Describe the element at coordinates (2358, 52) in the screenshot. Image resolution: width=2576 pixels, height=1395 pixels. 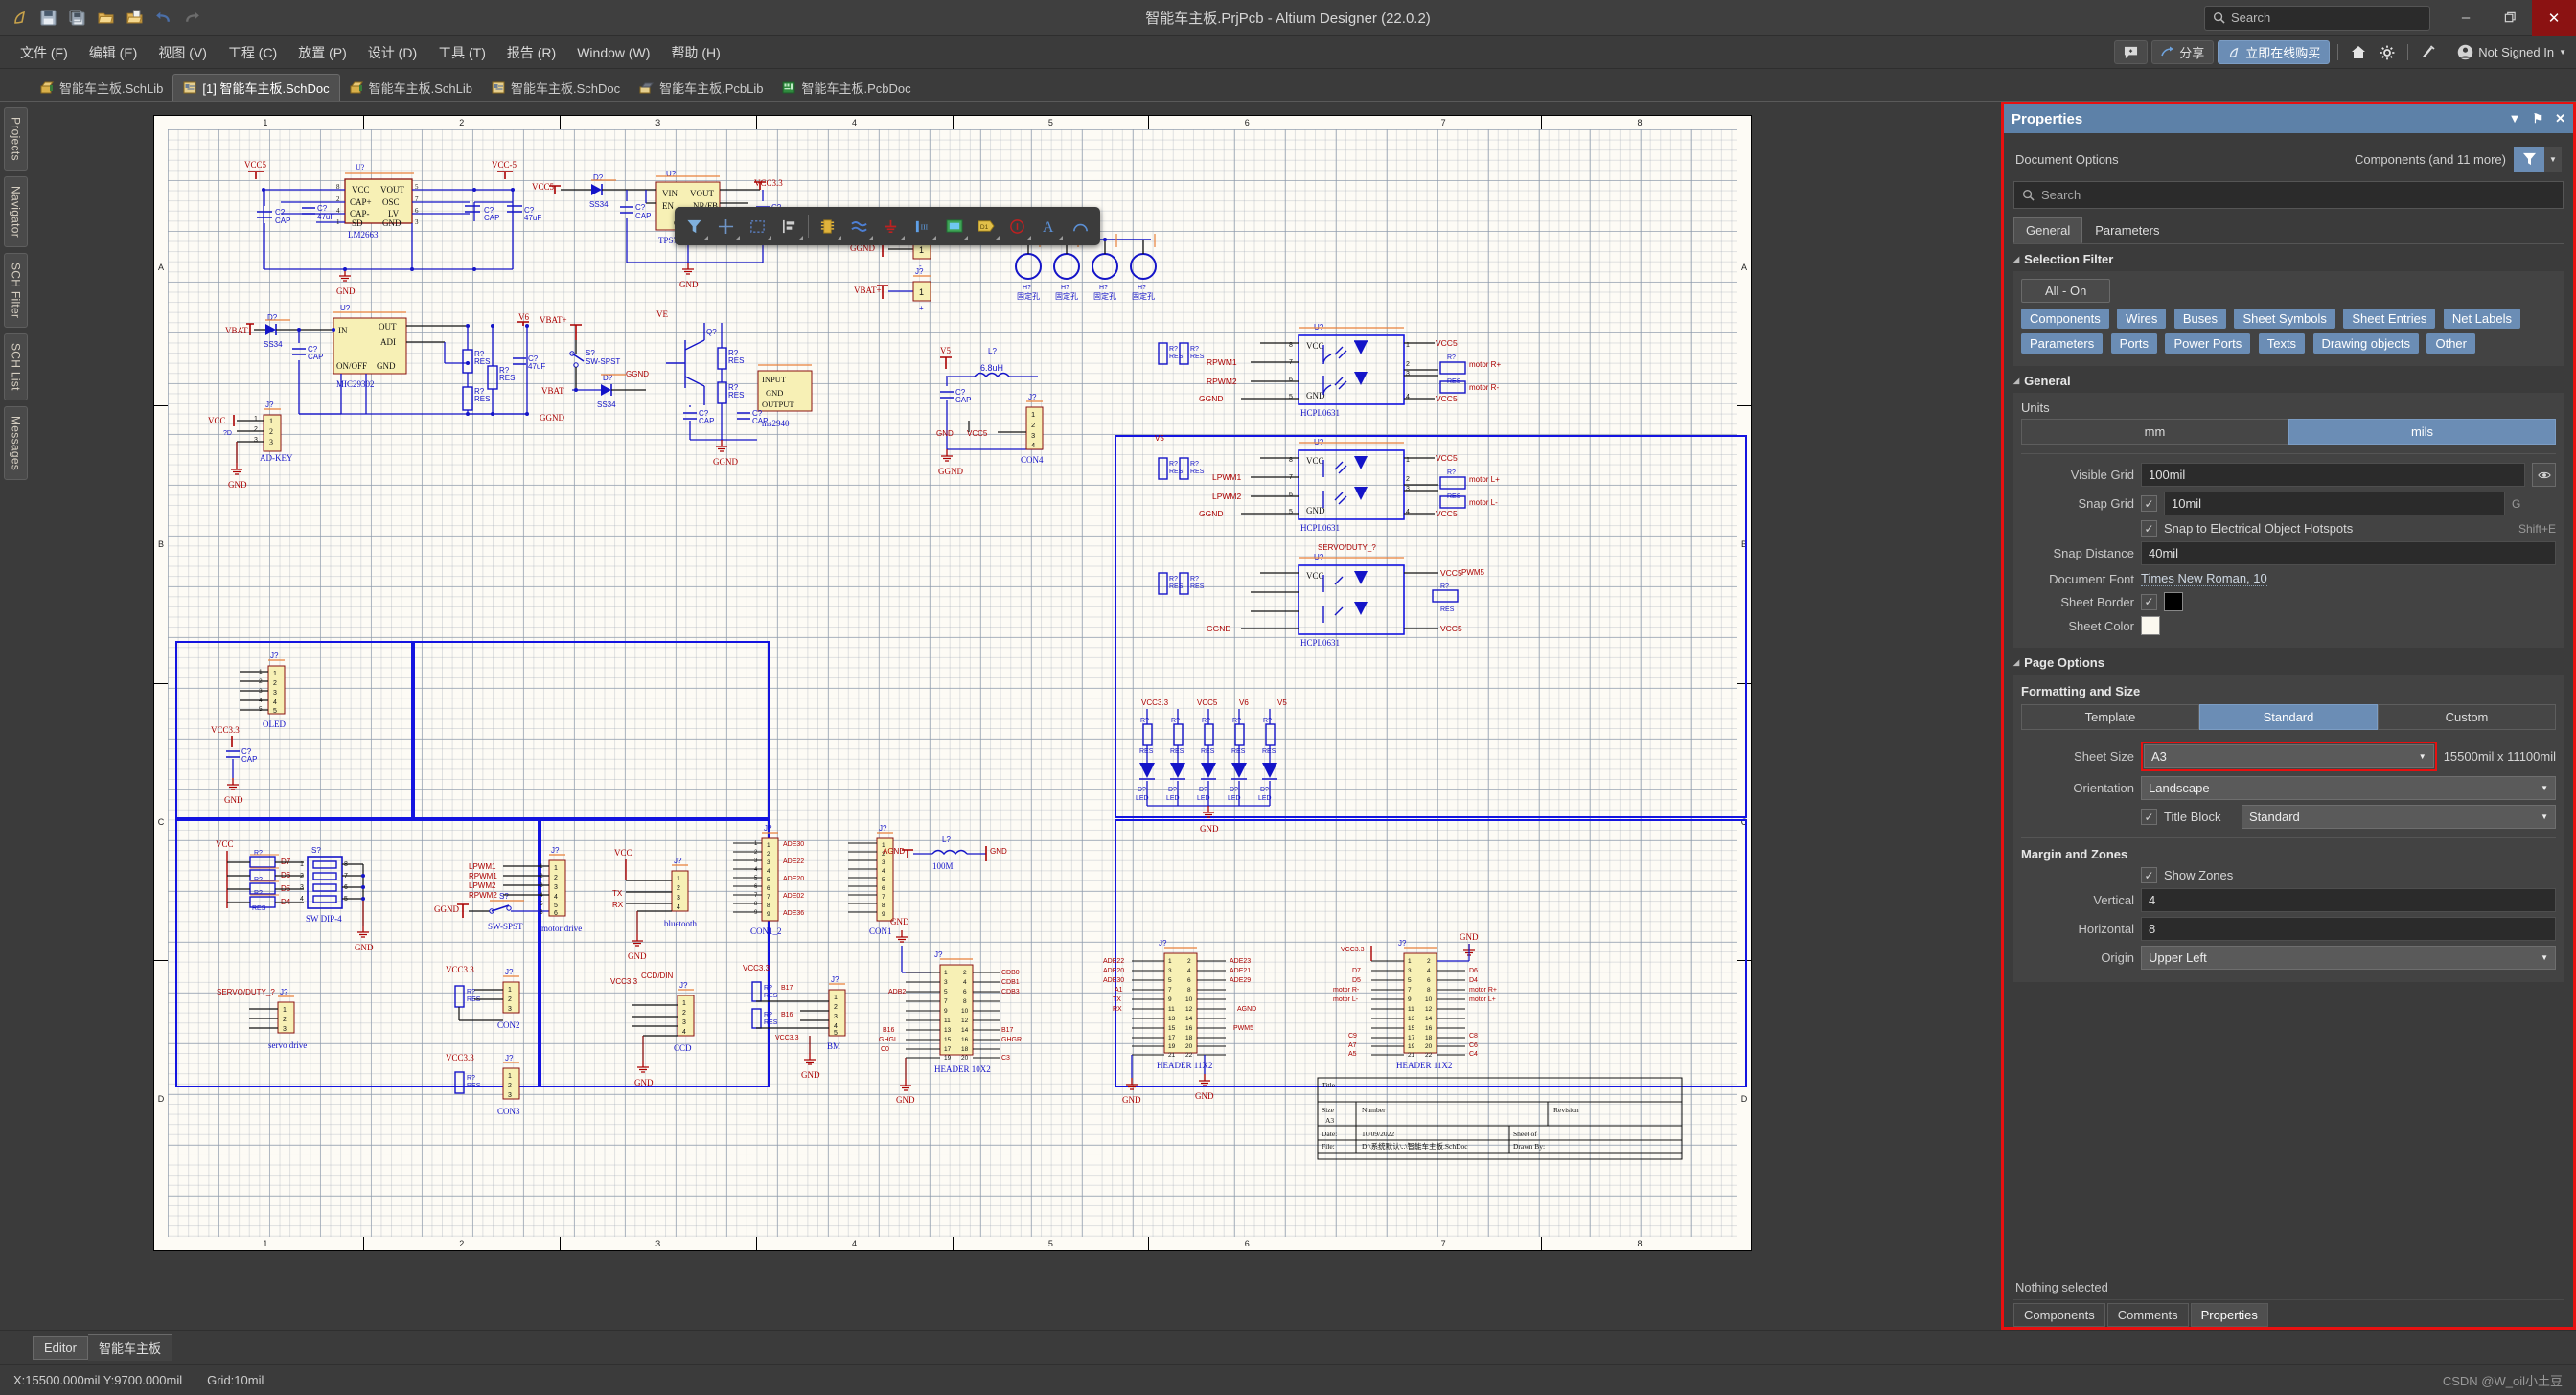
I see `home-icon` at that location.